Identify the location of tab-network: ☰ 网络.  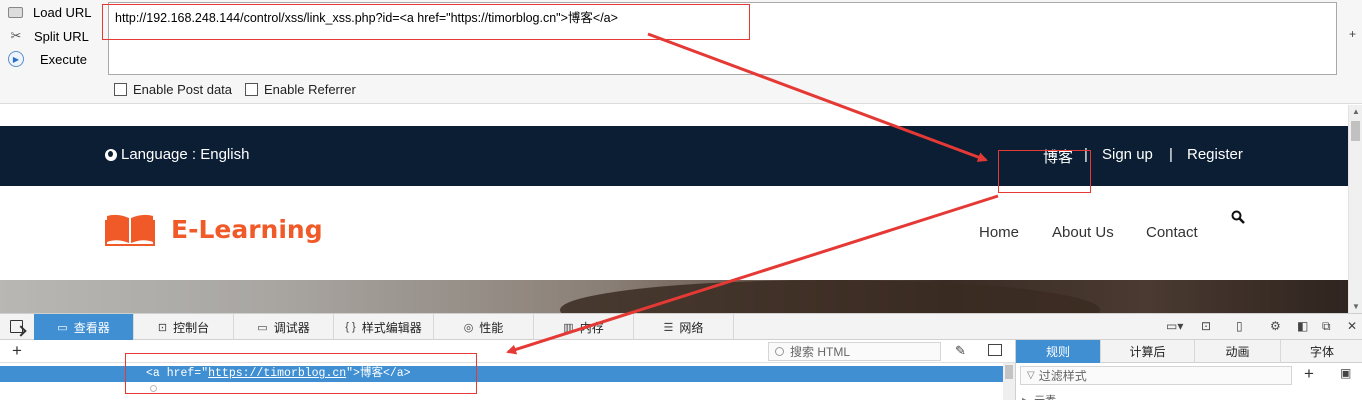
(684, 327).